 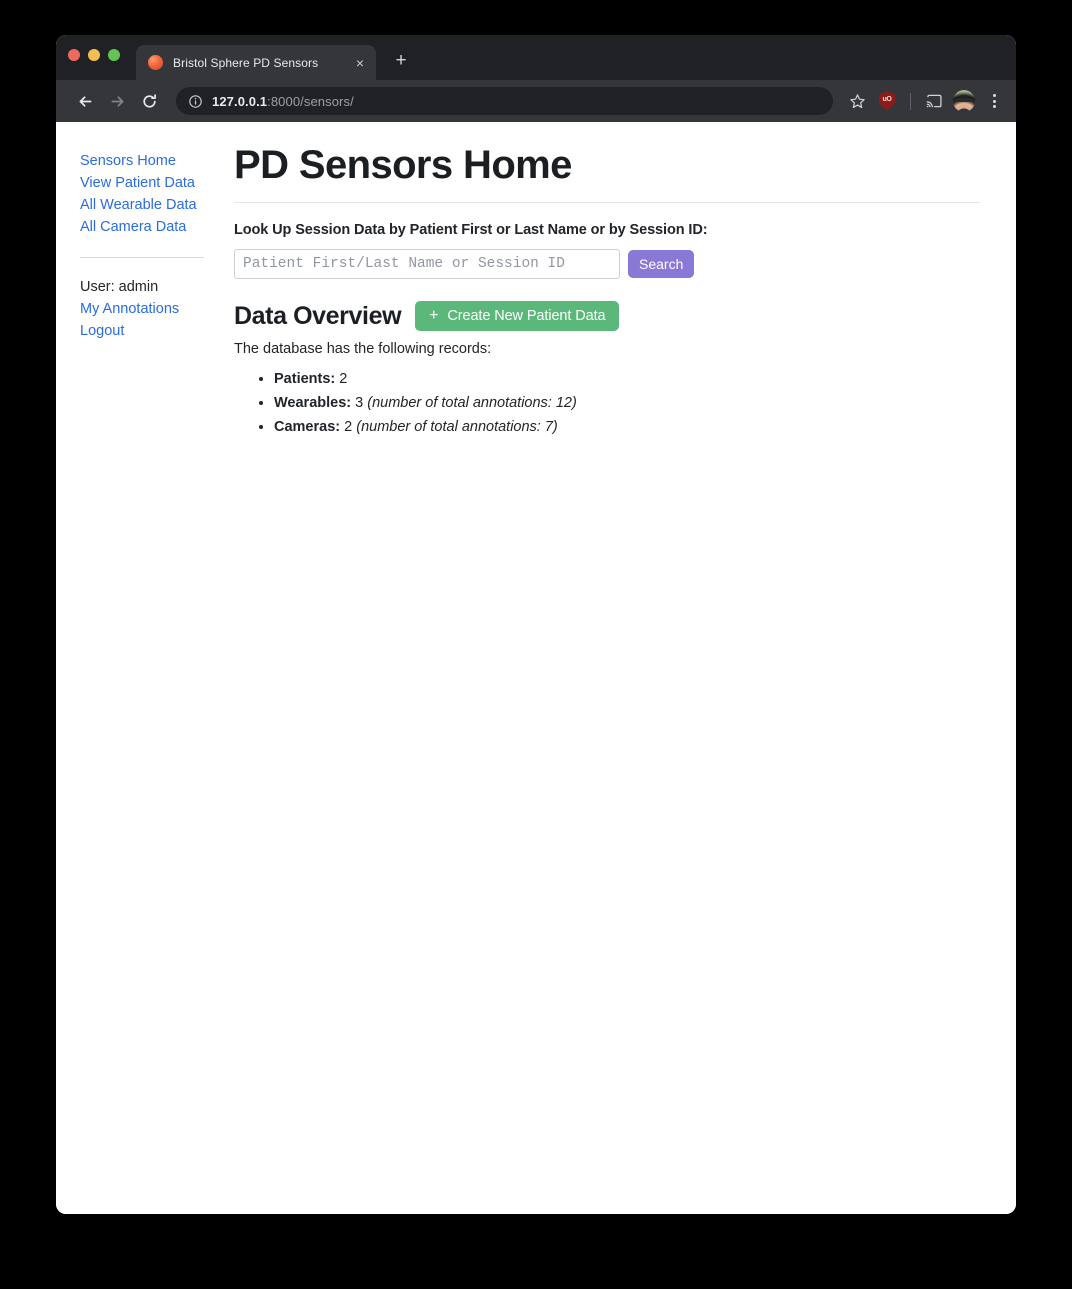 What do you see at coordinates (240, 101) in the screenshot?
I see `url-host: 127.0.0.1` at bounding box center [240, 101].